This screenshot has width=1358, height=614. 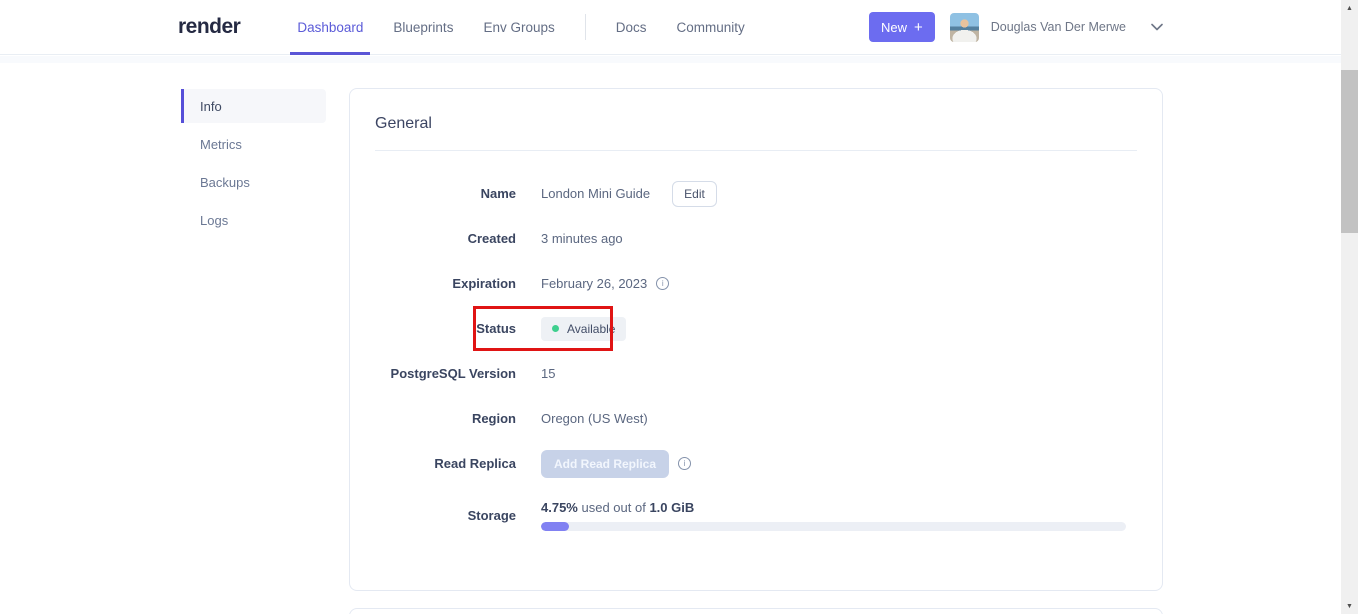 I want to click on created-row: Created 3 minutes ago, so click(x=756, y=238).